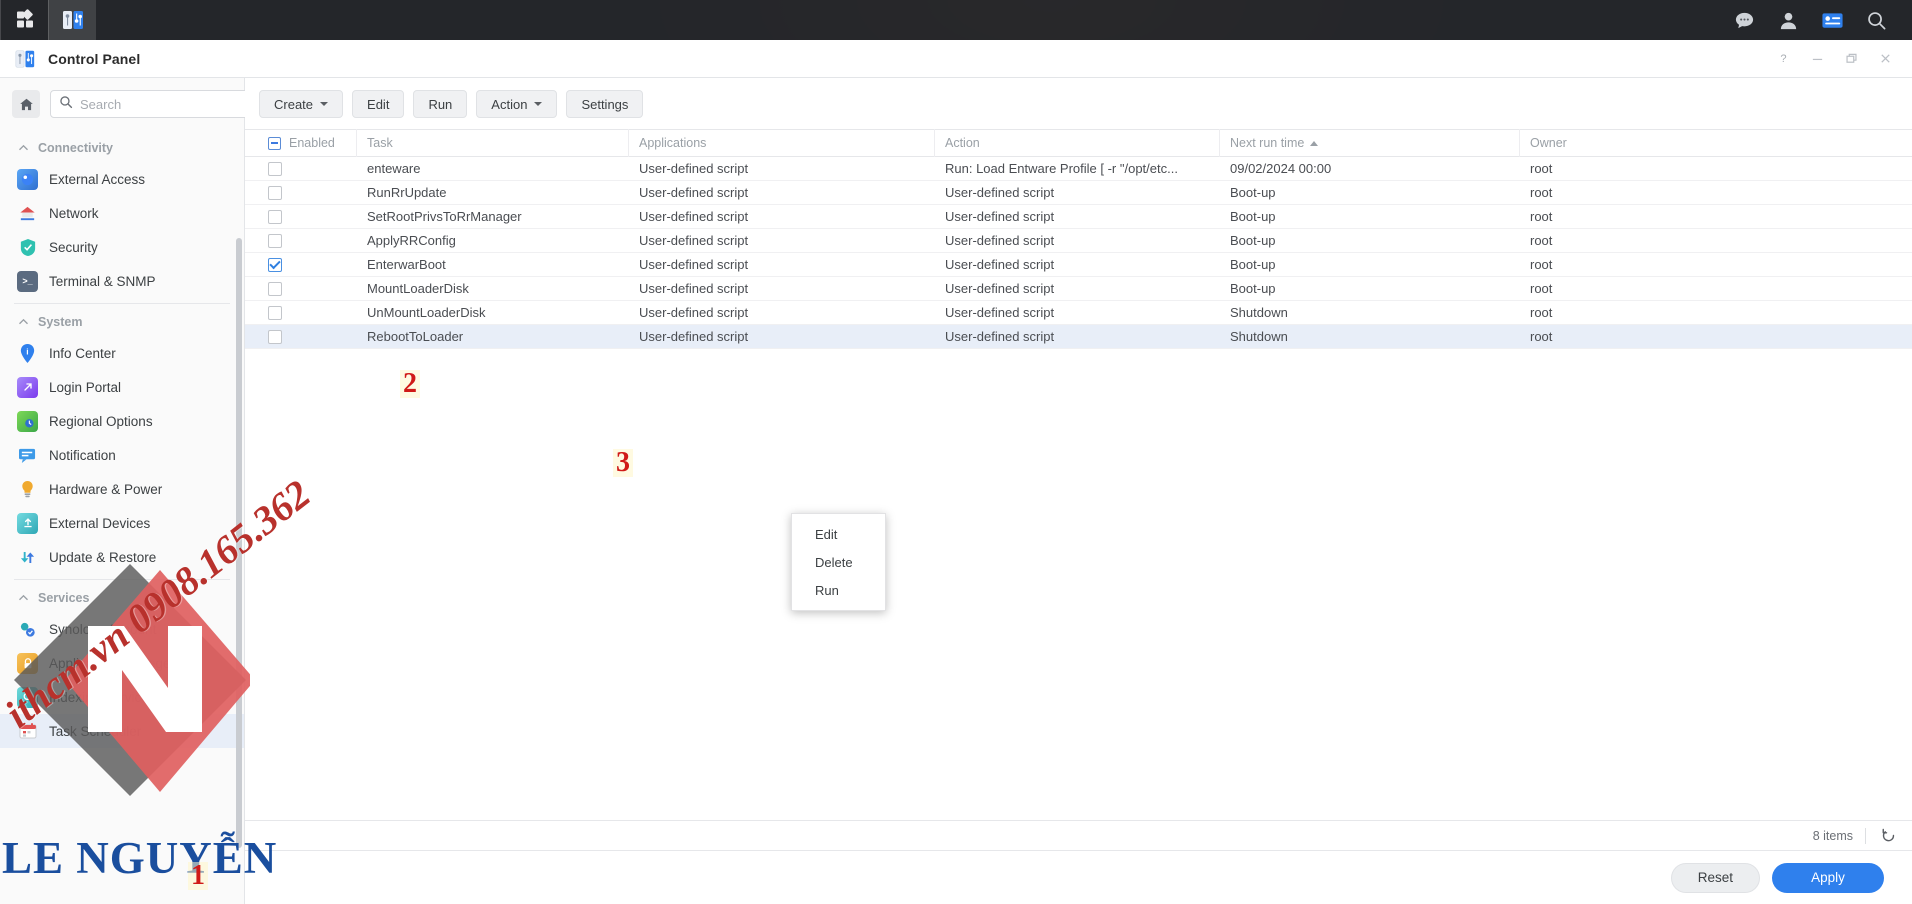 Image resolution: width=1912 pixels, height=904 pixels. I want to click on taskbar-right-group, so click(1817, 20).